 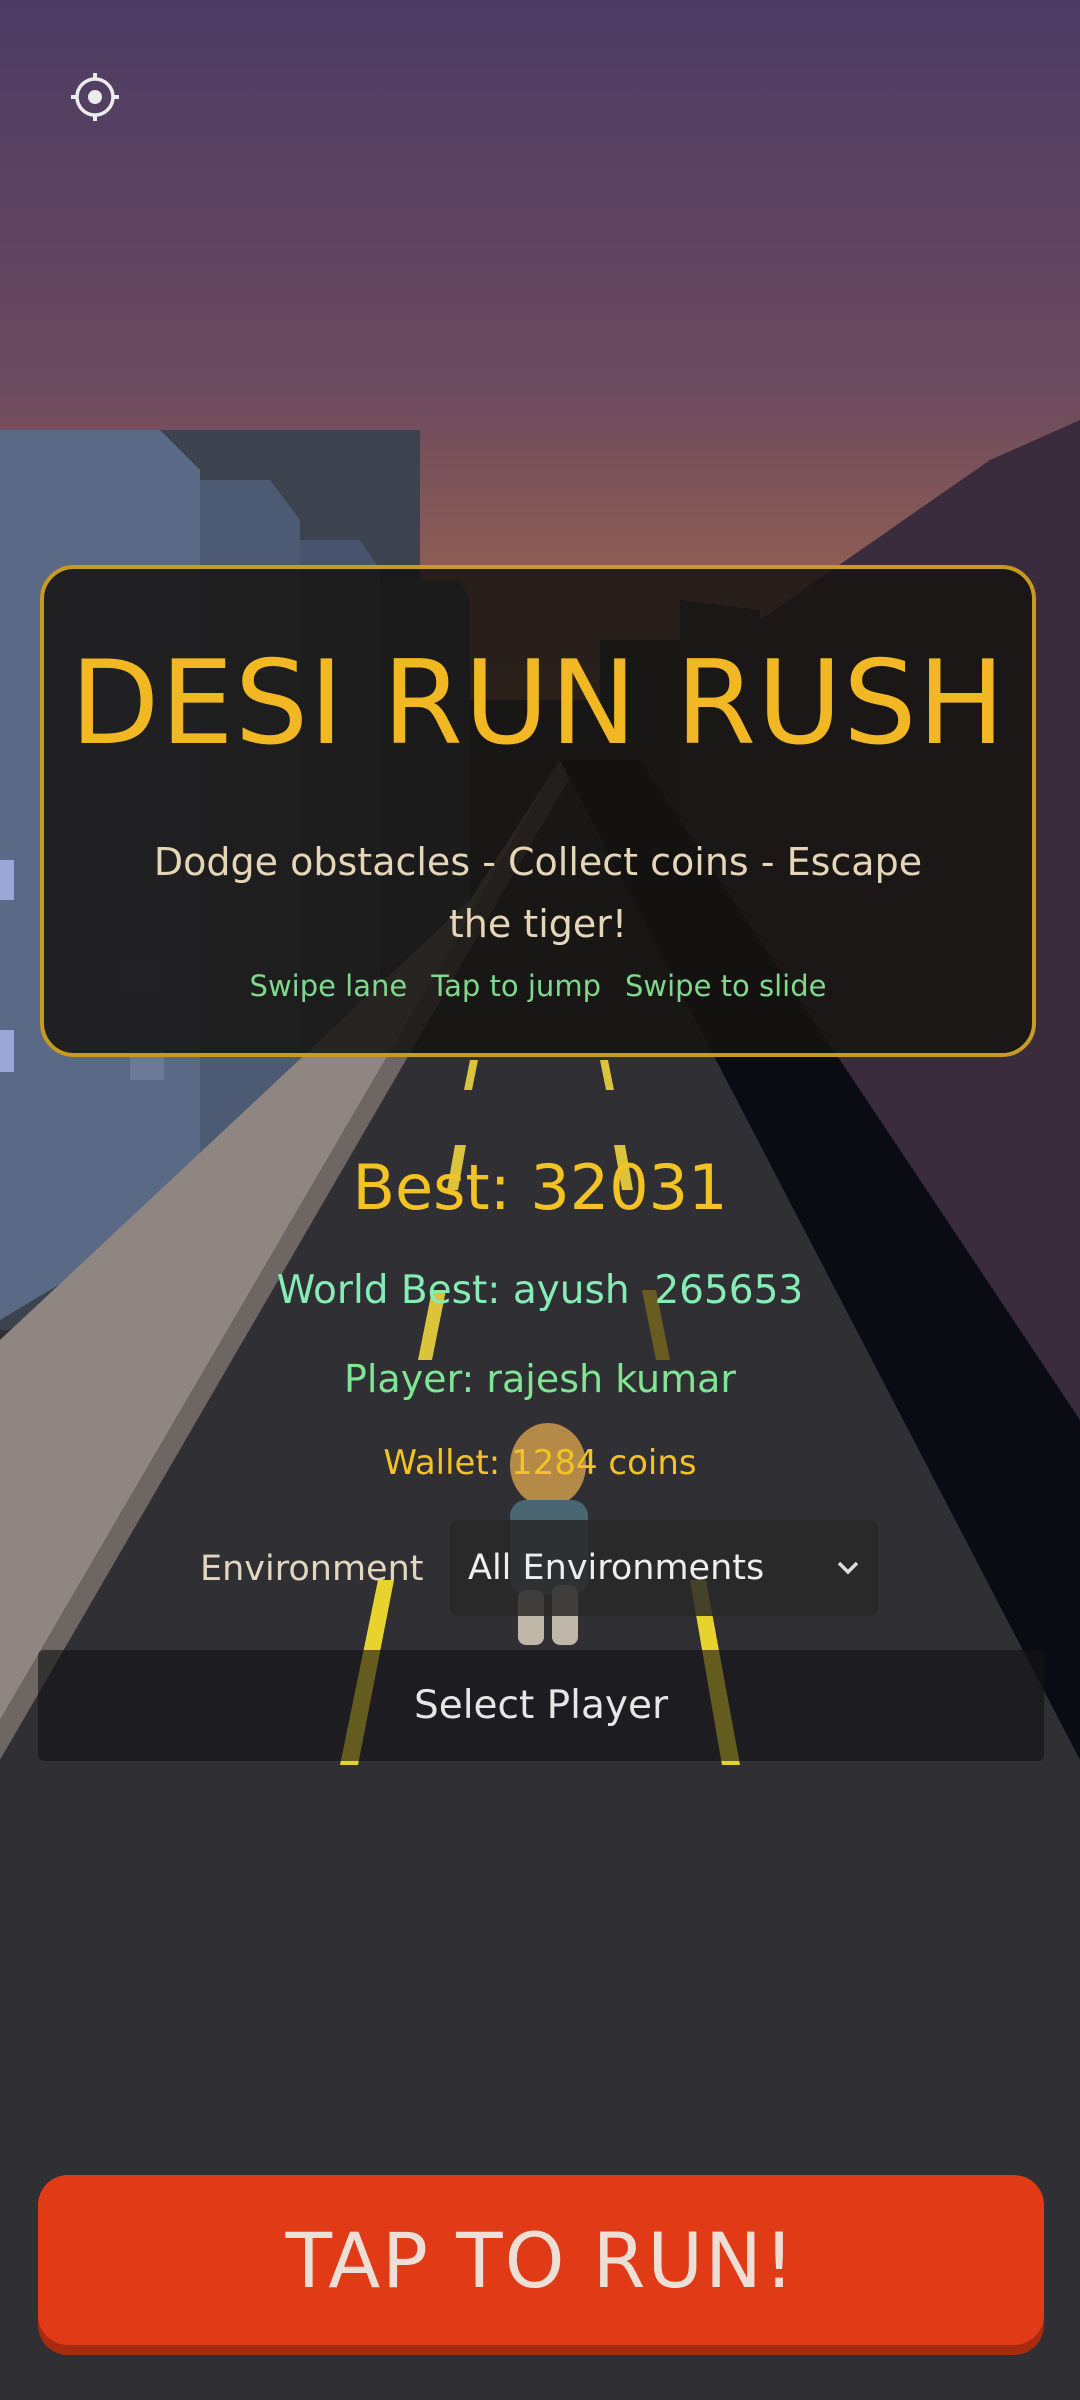 I want to click on control-hints: Swipe lane Tap to jump Swipe to slide, so click(x=538, y=986).